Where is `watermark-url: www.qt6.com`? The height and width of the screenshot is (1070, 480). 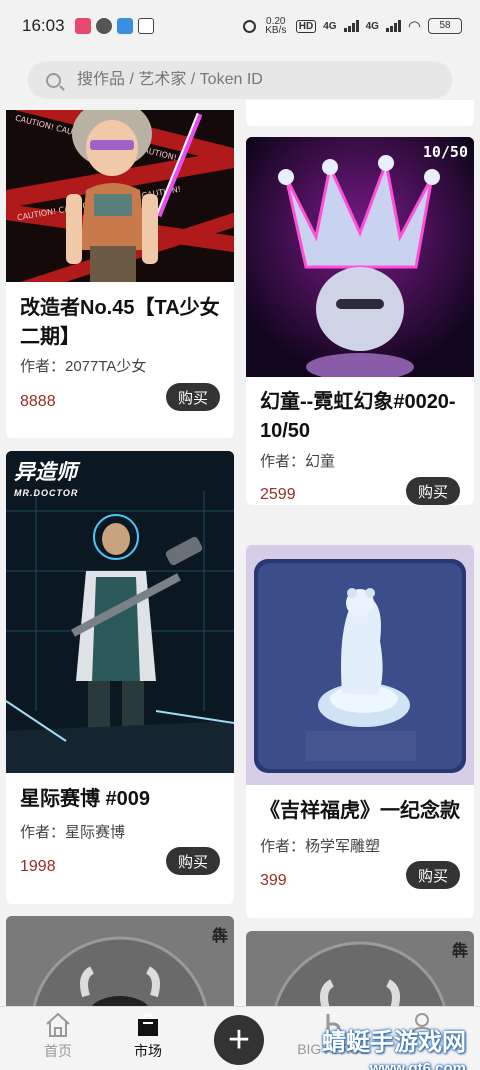 watermark-url: www.qt6.com is located at coordinates (417, 1065).